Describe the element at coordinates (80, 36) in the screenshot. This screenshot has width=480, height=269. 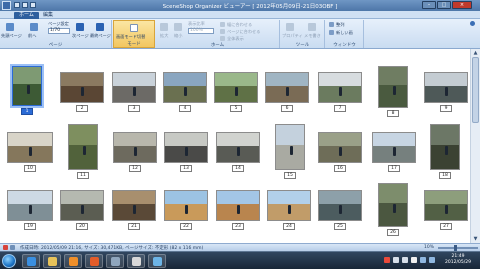
I see `next-page-button: 次ページ` at that location.